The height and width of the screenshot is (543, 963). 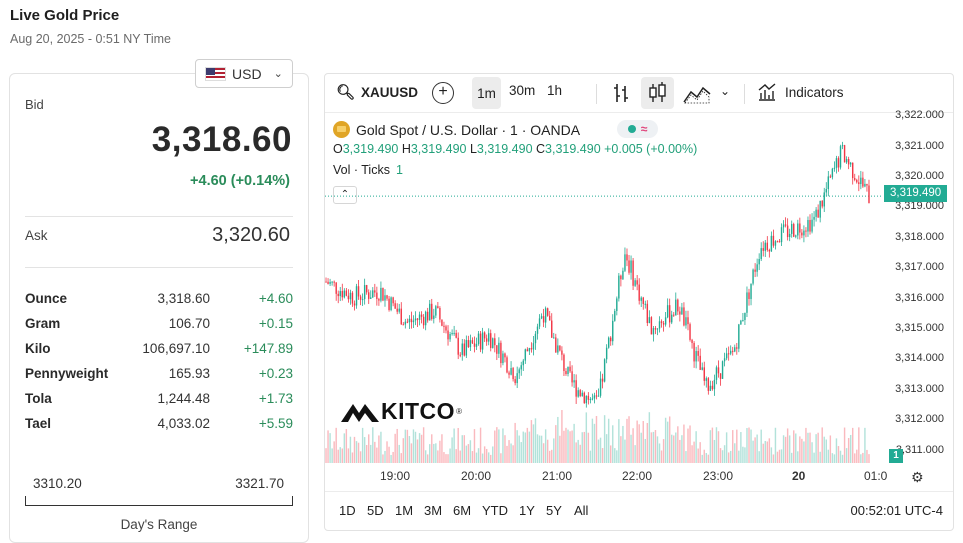 What do you see at coordinates (657, 93) in the screenshot?
I see `candlestick-chart-type-icon` at bounding box center [657, 93].